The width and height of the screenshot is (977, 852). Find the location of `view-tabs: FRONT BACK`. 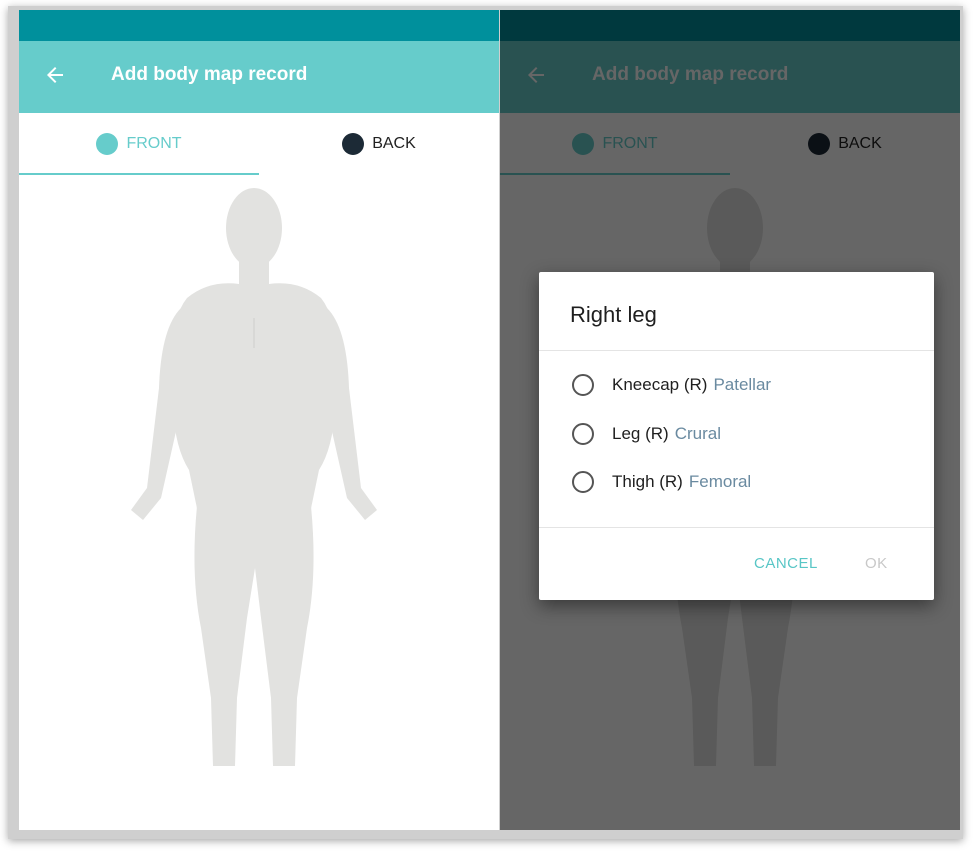

view-tabs: FRONT BACK is located at coordinates (259, 144).